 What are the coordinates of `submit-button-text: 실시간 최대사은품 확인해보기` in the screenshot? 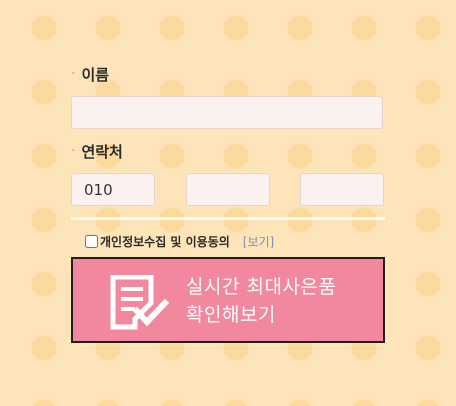 It's located at (261, 301).